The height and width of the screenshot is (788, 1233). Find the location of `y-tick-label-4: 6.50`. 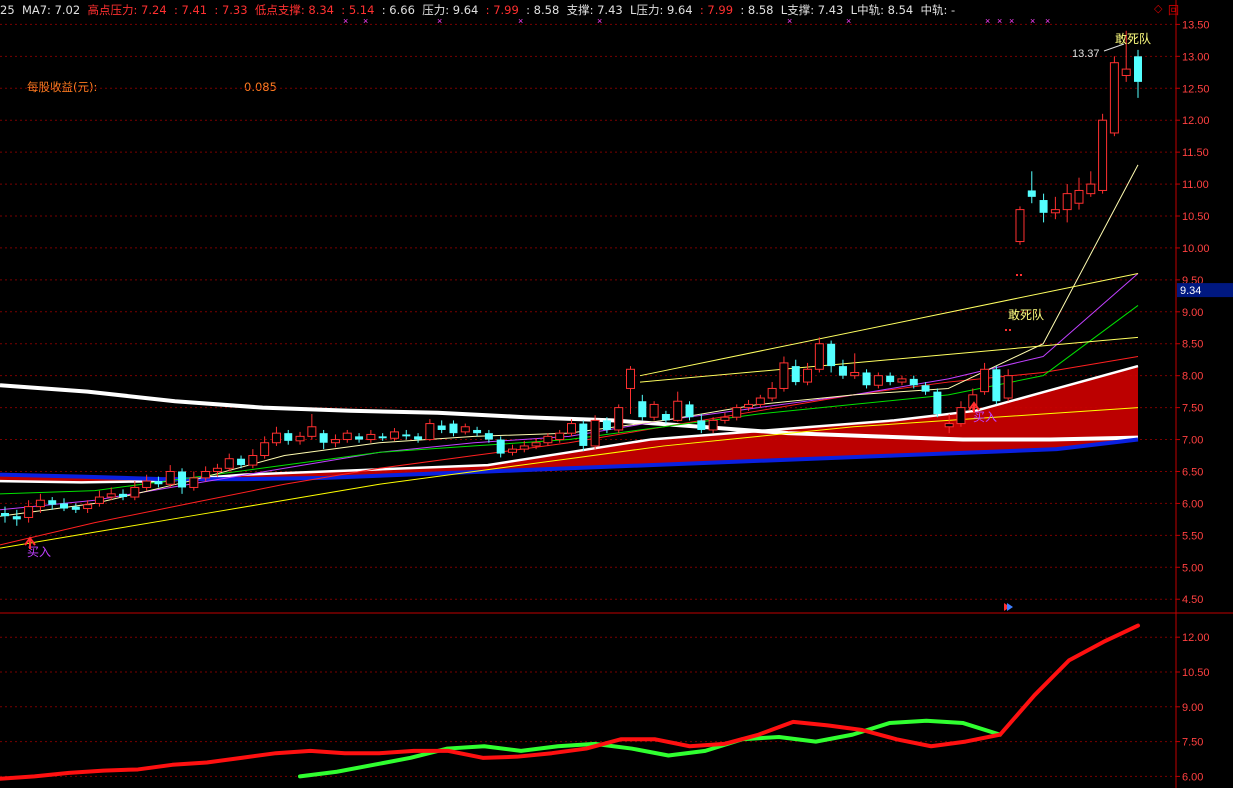

y-tick-label-4: 6.50 is located at coordinates (1192, 472).